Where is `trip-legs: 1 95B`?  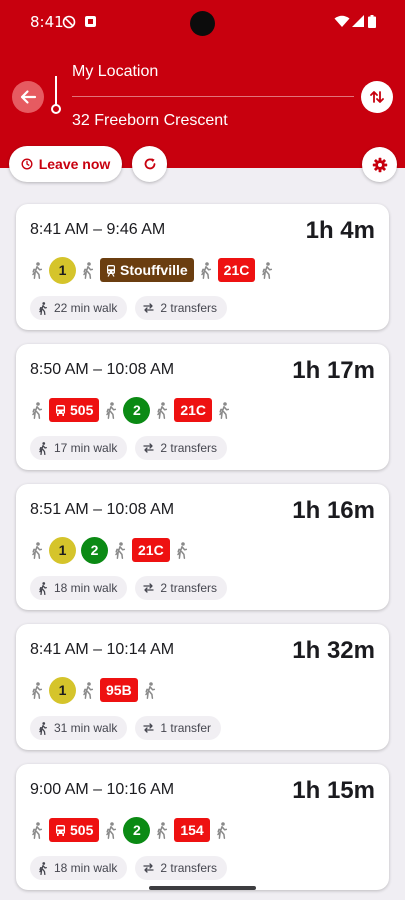 trip-legs: 1 95B is located at coordinates (93, 690).